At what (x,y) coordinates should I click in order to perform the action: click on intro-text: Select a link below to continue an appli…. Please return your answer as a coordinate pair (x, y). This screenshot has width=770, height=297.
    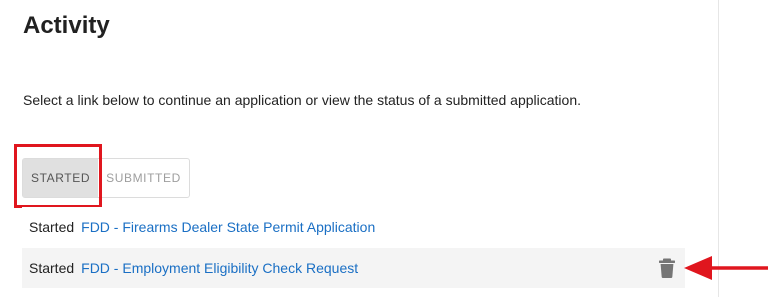
    Looking at the image, I should click on (302, 100).